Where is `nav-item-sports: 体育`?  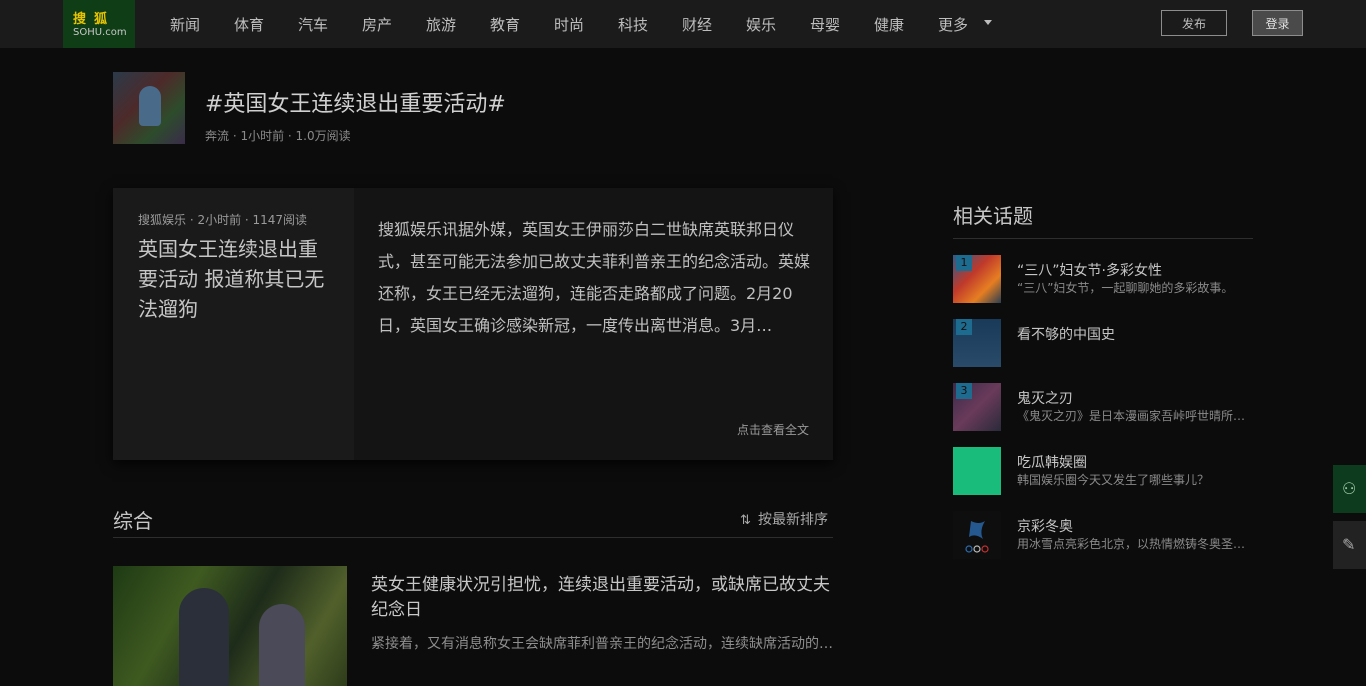 nav-item-sports: 体育 is located at coordinates (249, 24).